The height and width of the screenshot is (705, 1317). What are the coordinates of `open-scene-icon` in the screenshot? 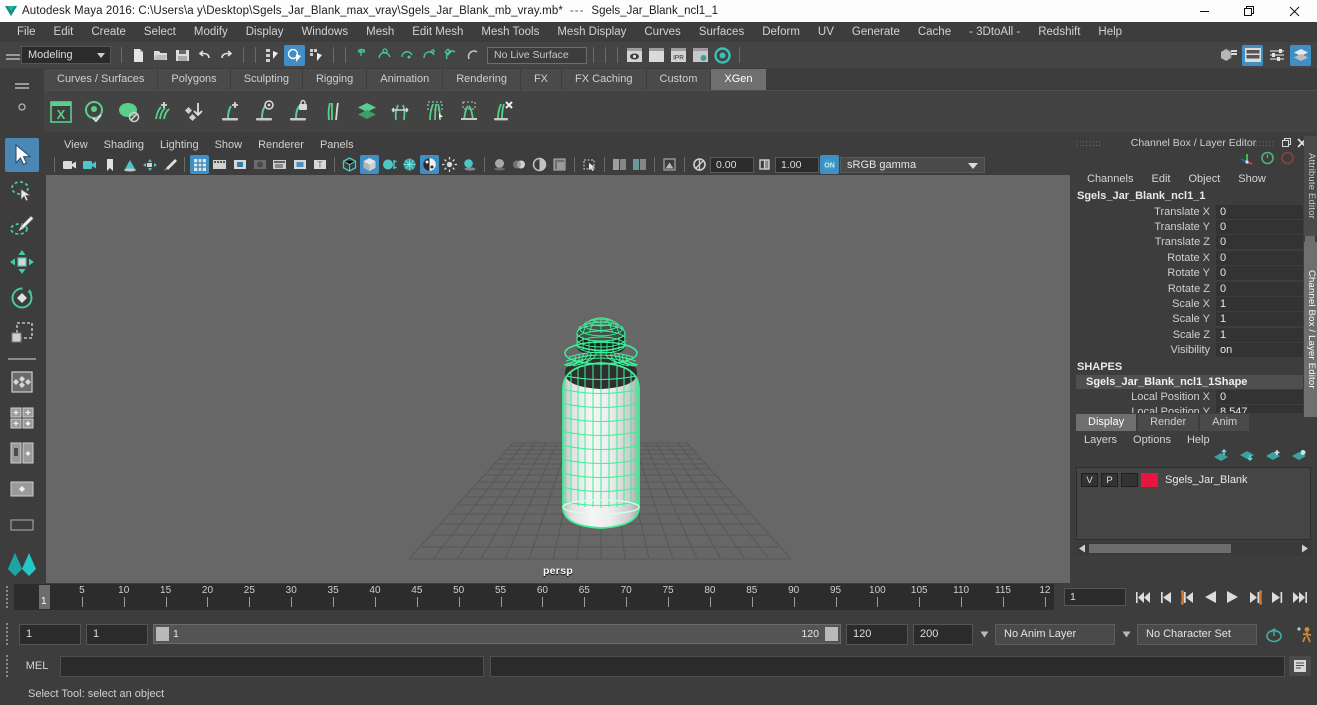 It's located at (160, 55).